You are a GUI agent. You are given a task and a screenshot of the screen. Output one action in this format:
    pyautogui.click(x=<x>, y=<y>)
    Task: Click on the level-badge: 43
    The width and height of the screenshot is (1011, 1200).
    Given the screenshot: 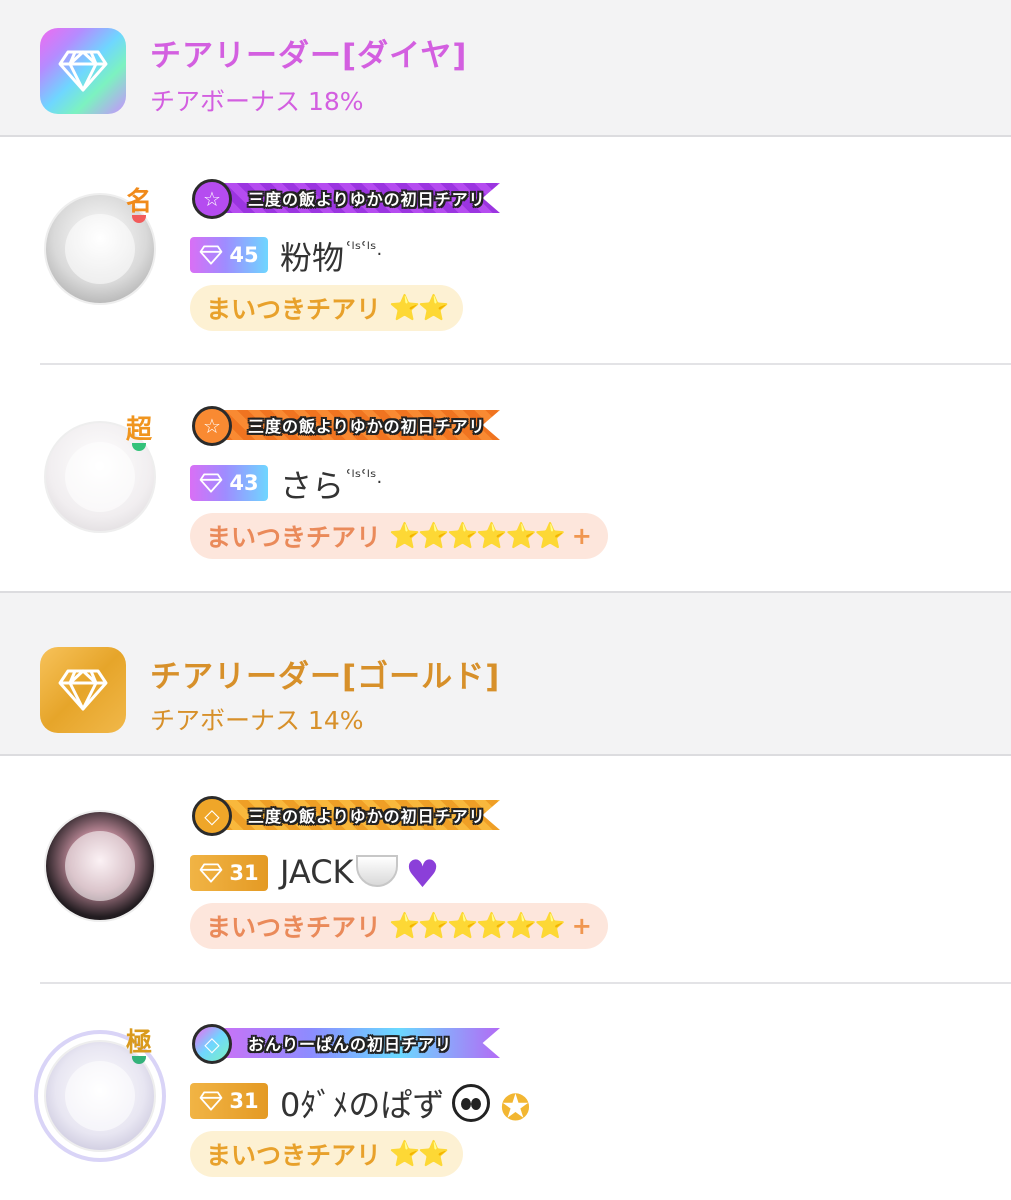 What is the action you would take?
    pyautogui.click(x=229, y=483)
    